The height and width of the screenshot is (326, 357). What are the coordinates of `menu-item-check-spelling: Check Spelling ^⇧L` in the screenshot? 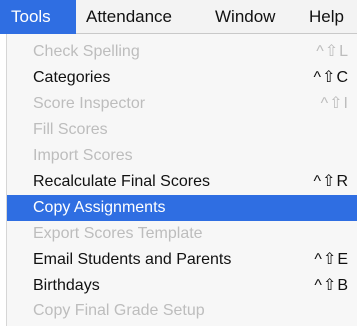 It's located at (182, 52).